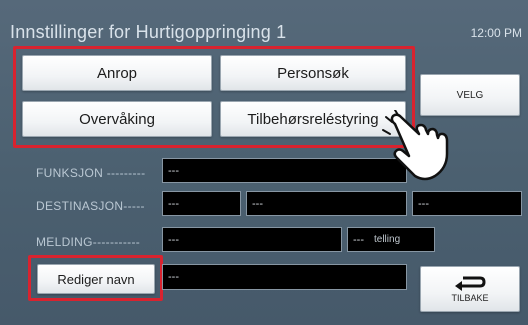 This screenshot has height=325, width=528. Describe the element at coordinates (173, 170) in the screenshot. I see `function-value: ---` at that location.